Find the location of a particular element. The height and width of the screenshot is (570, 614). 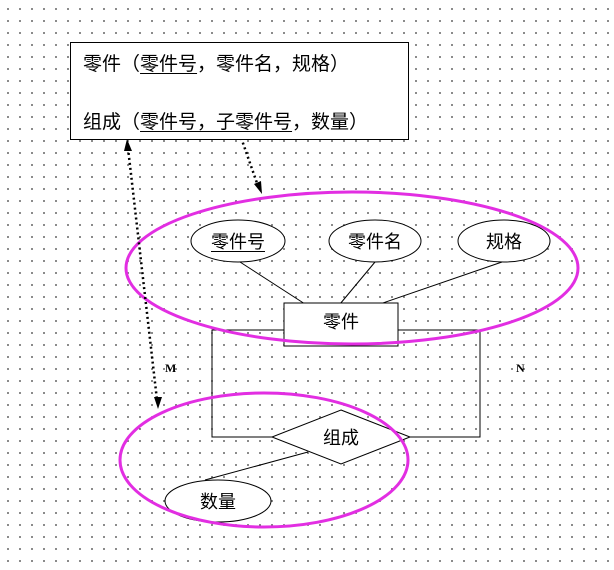

cardinality-n-label: N is located at coordinates (520, 368).